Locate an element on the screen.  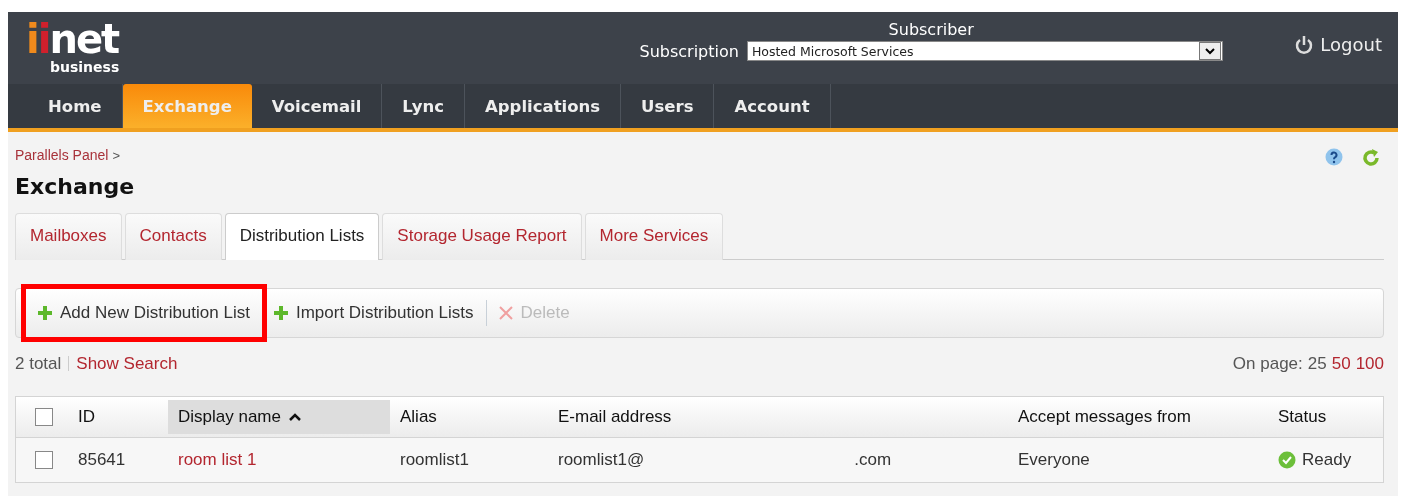
check-circle-icon is located at coordinates (1287, 460).